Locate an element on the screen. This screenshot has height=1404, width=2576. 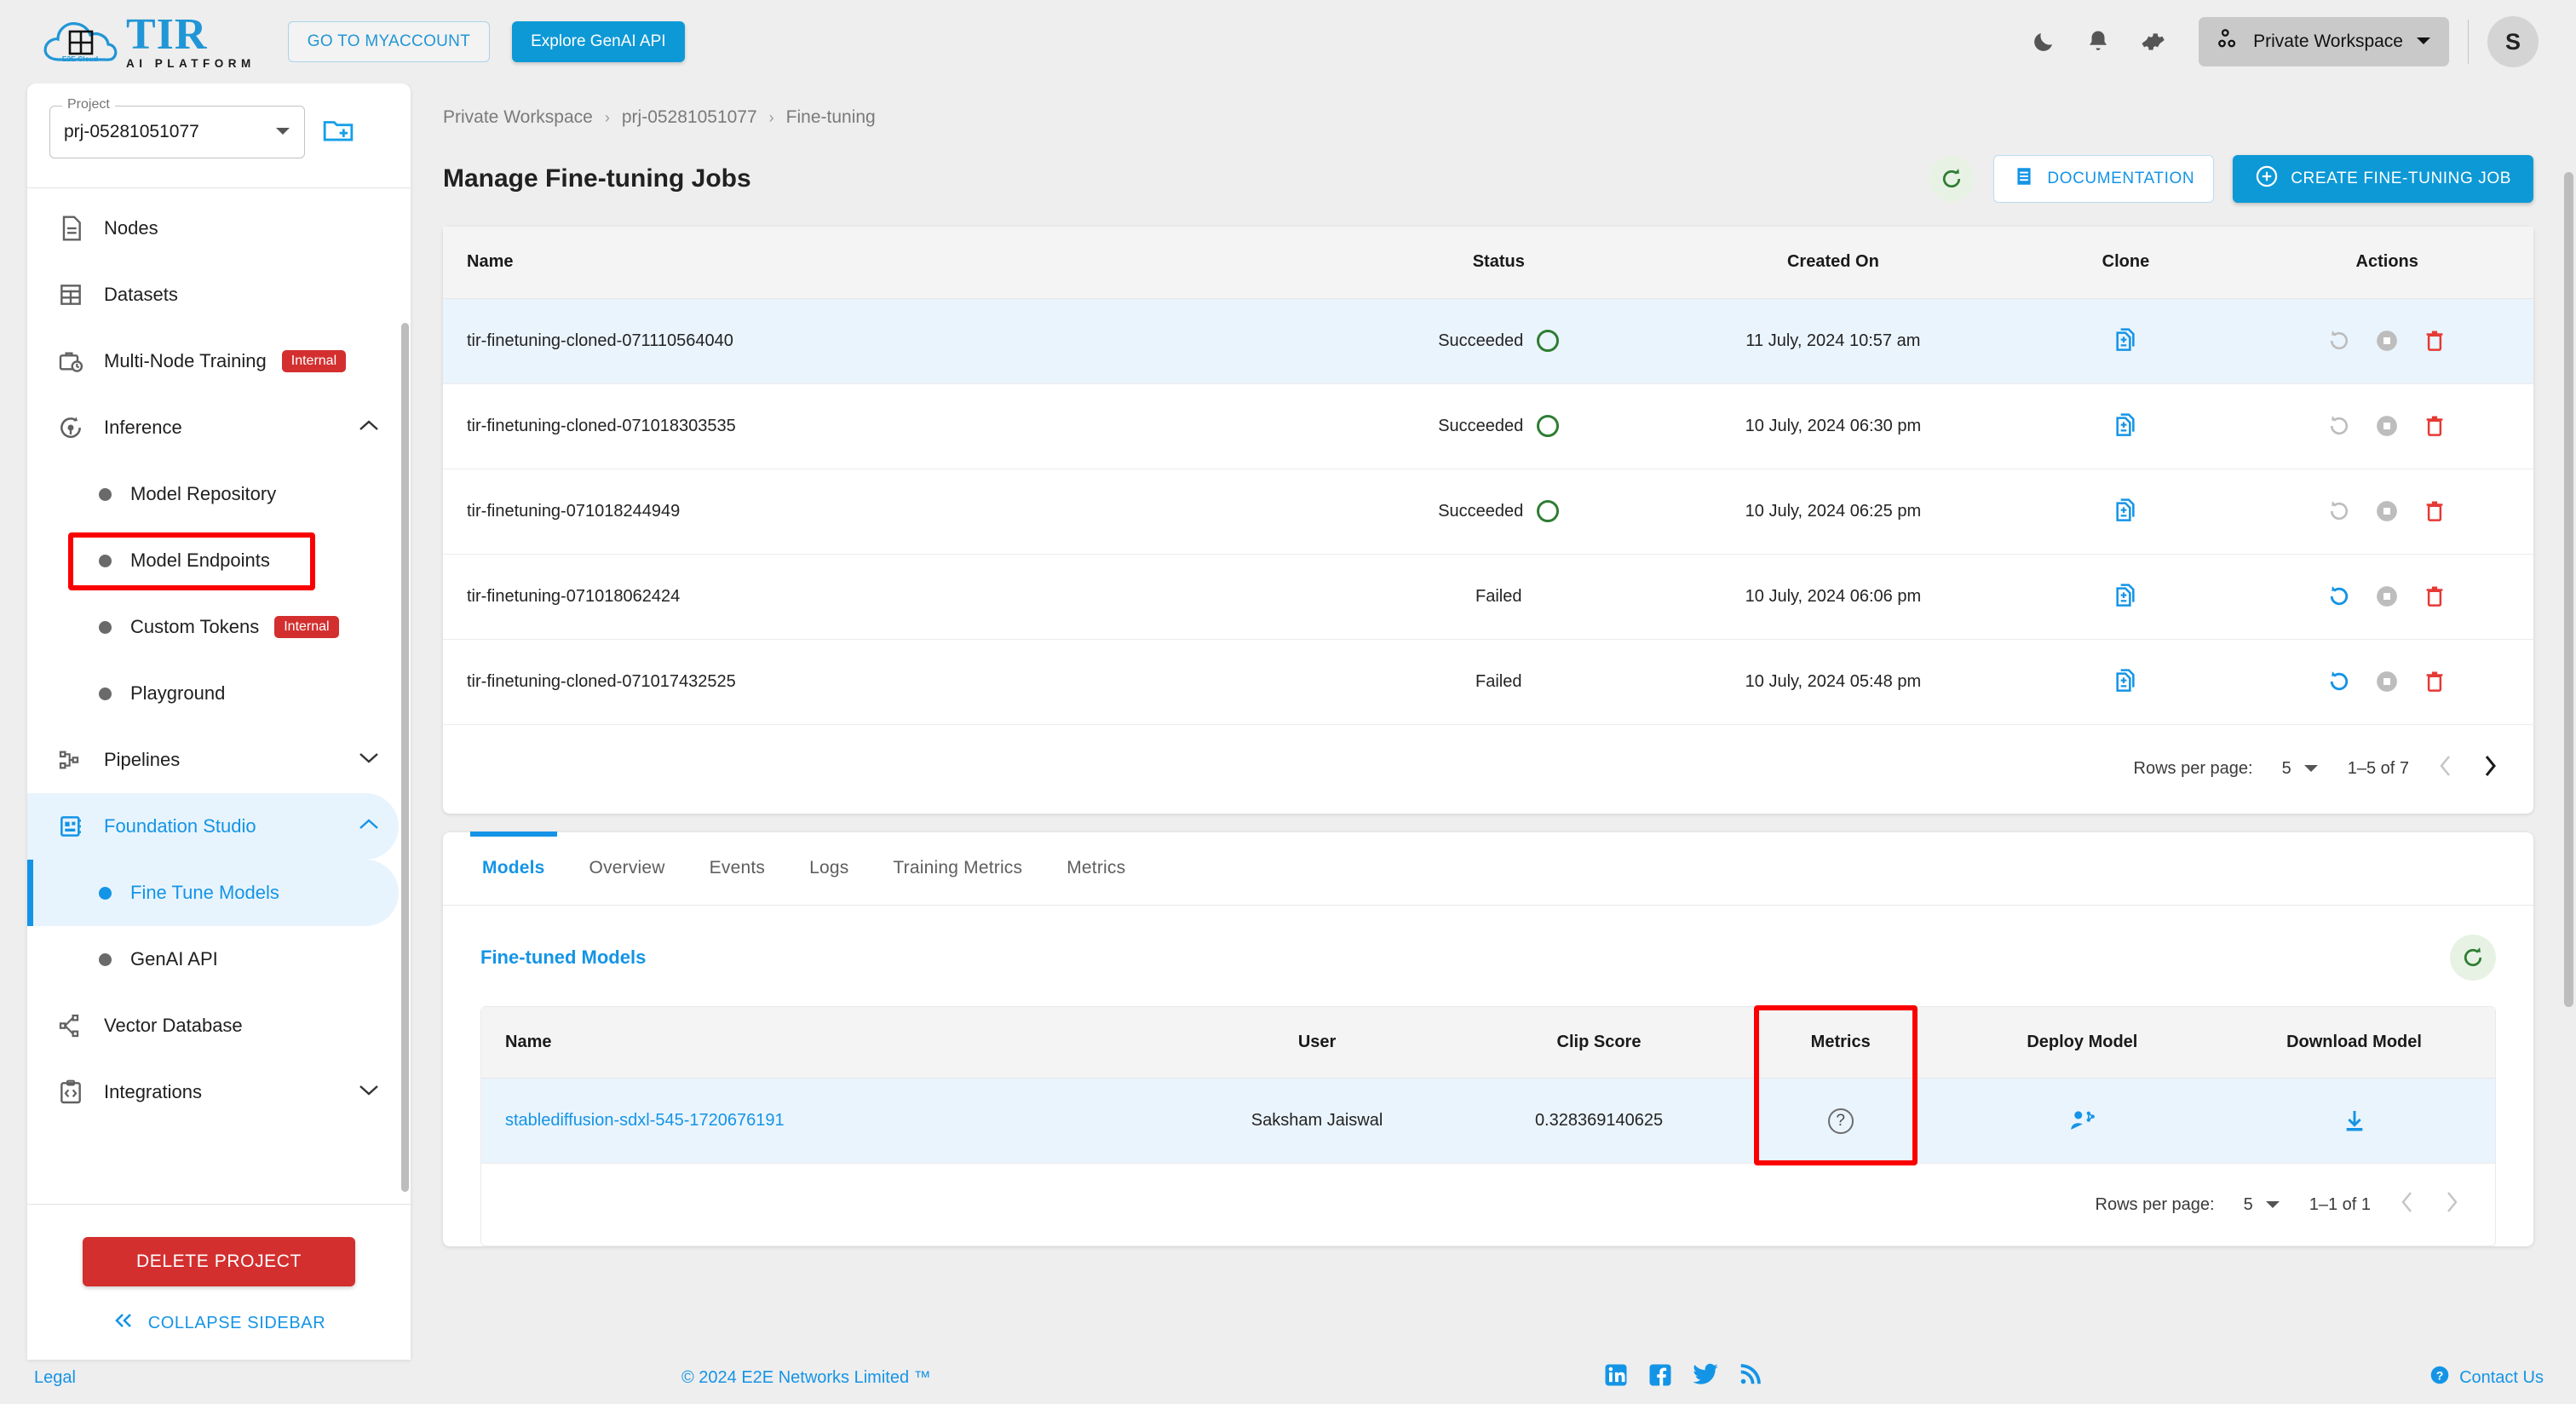
sidebar-item-custom-tokens: Custom Tokens Internal is located at coordinates (213, 627).